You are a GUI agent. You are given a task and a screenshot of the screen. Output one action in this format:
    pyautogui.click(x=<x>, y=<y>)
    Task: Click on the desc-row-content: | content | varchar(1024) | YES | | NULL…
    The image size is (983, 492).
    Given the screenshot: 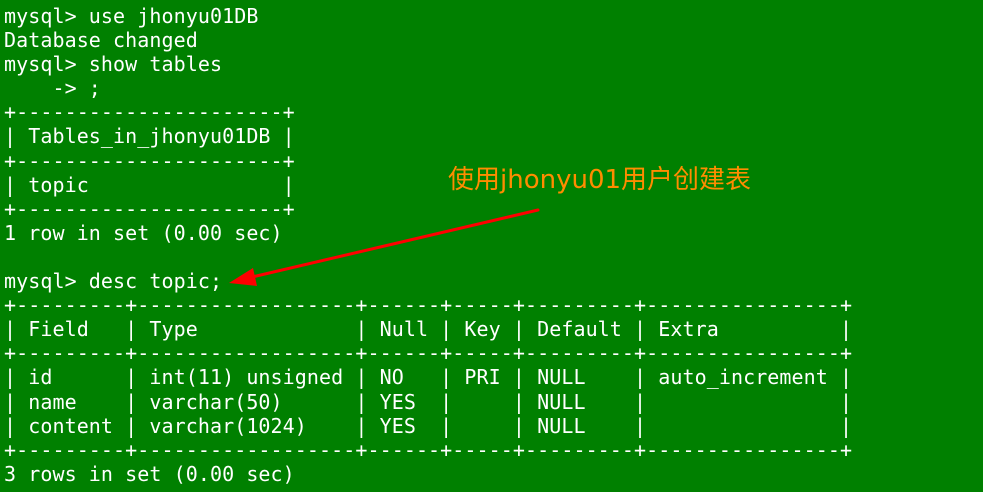 What is the action you would take?
    pyautogui.click(x=428, y=425)
    